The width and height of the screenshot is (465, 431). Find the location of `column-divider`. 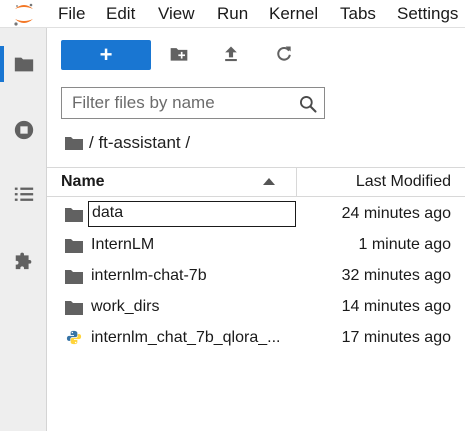

column-divider is located at coordinates (296, 182).